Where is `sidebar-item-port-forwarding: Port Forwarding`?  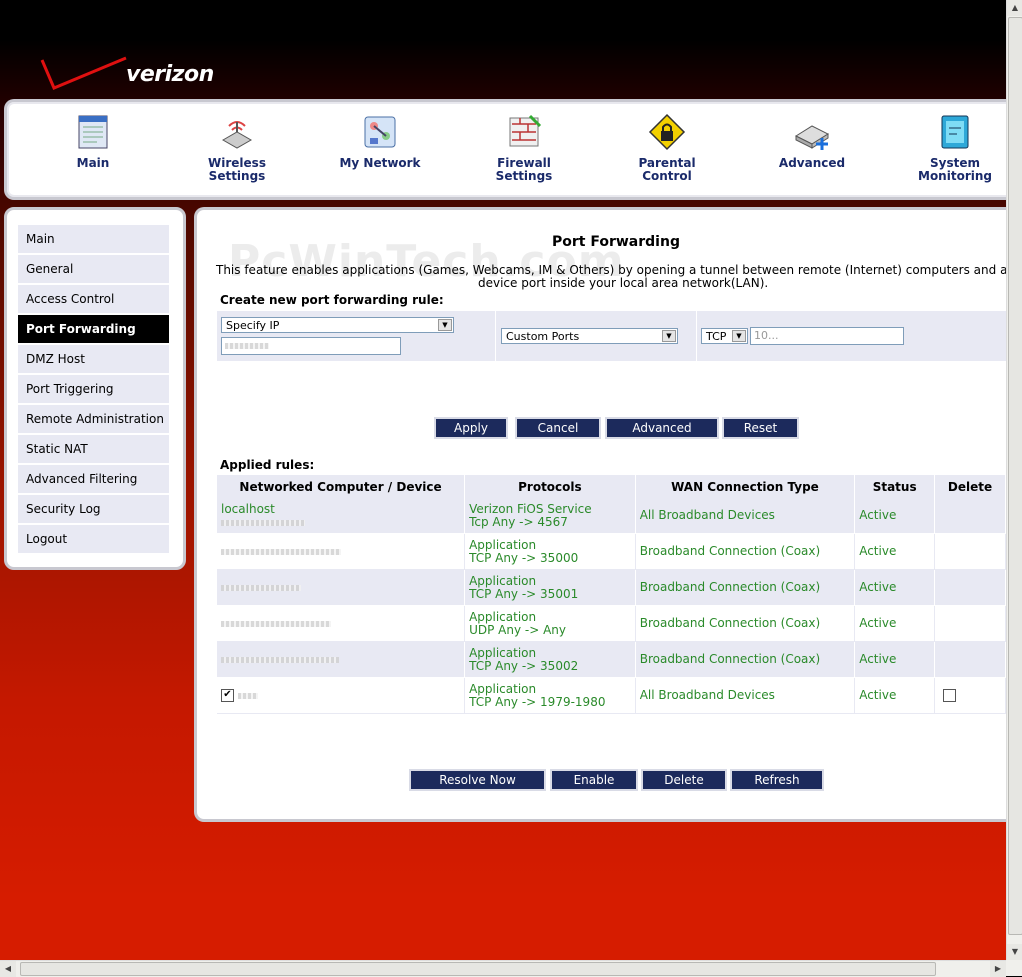
sidebar-item-port-forwarding: Port Forwarding is located at coordinates (93, 329).